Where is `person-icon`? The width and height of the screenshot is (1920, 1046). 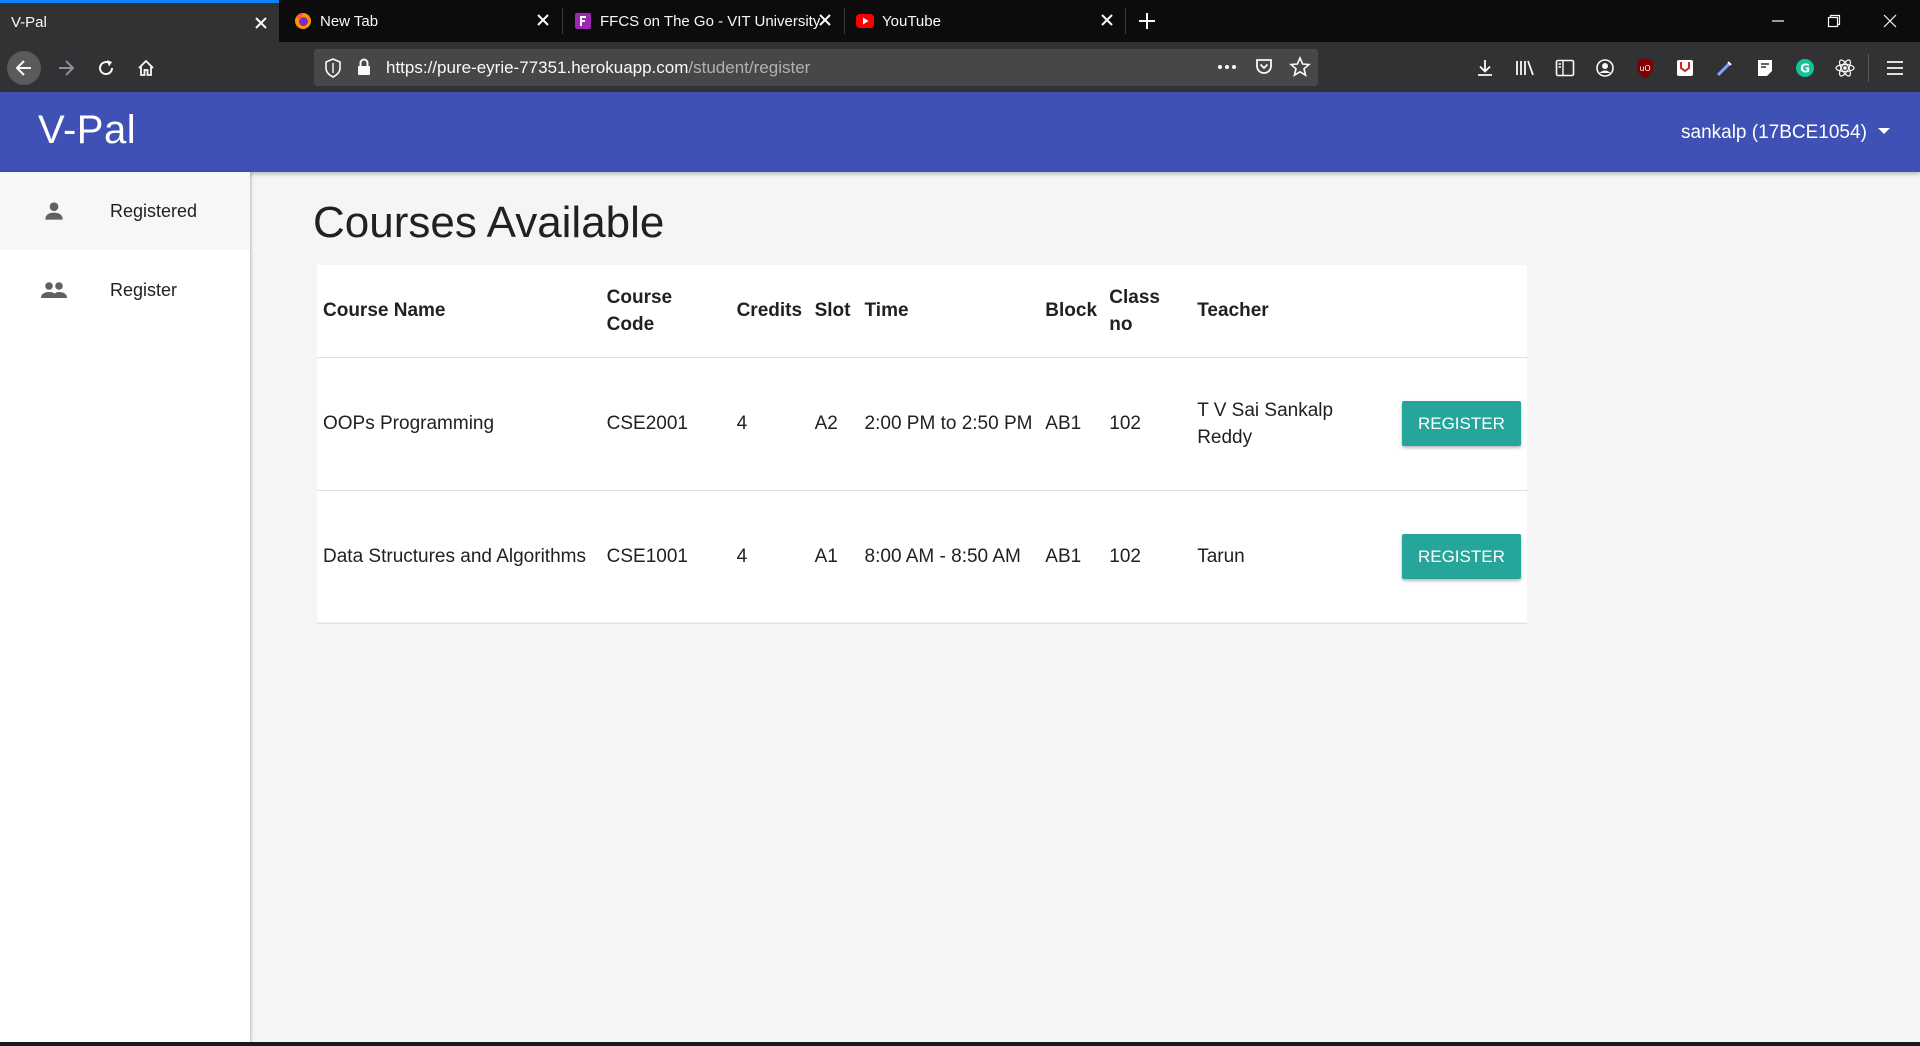 person-icon is located at coordinates (54, 211).